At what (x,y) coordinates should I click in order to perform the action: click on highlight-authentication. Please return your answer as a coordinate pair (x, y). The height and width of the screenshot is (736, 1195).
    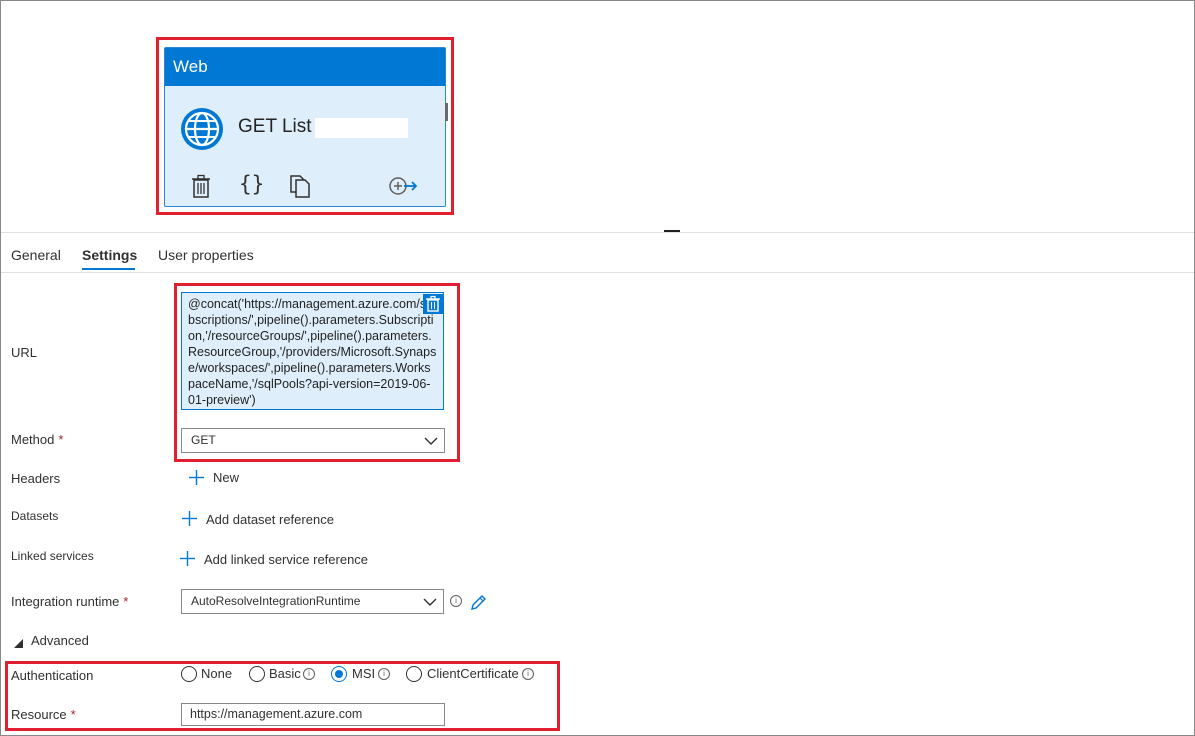
    Looking at the image, I should click on (282, 696).